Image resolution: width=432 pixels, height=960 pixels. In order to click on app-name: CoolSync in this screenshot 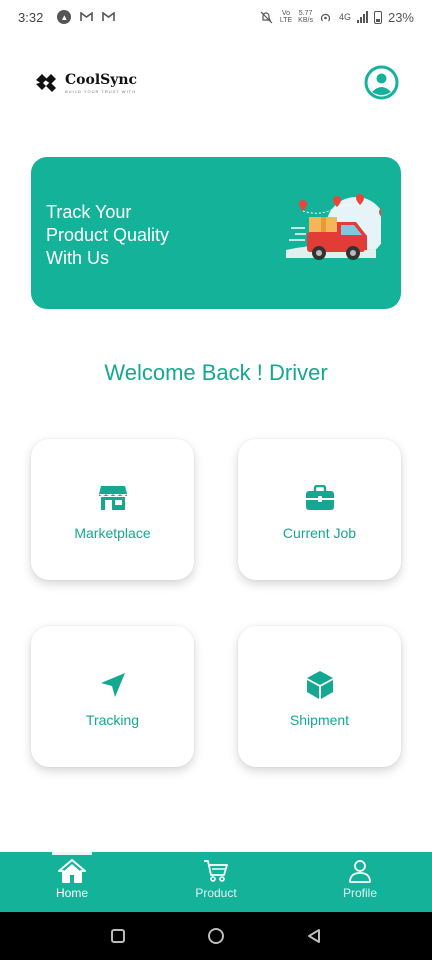, I will do `click(101, 79)`.